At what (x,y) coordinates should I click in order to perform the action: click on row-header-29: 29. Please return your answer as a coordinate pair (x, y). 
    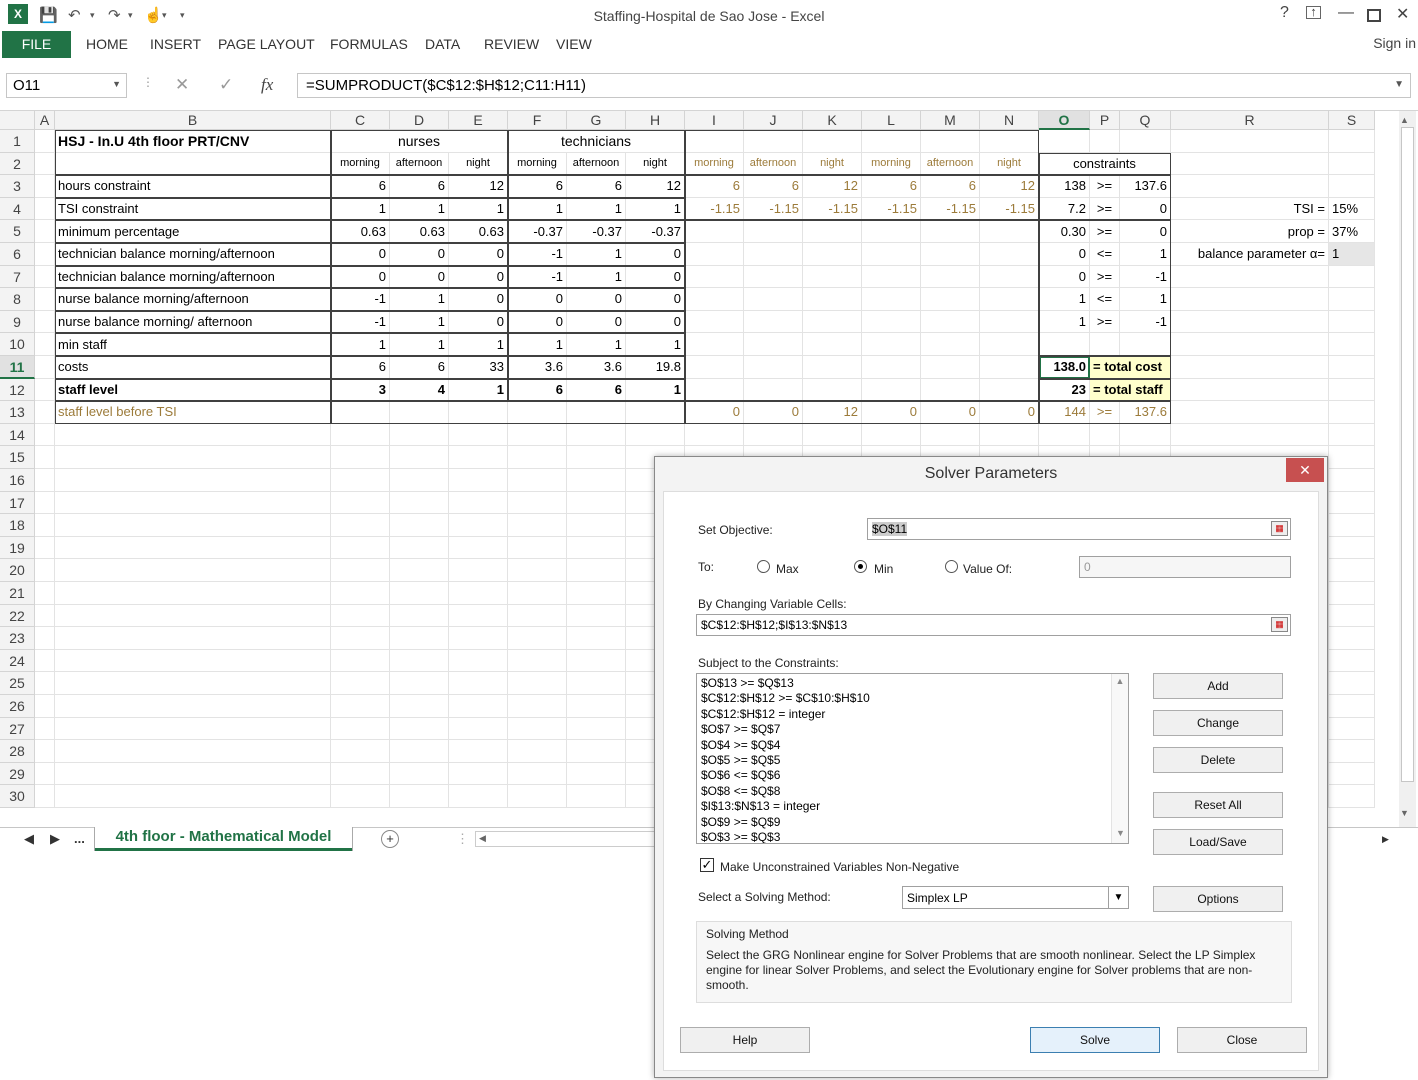
    Looking at the image, I should click on (17, 774).